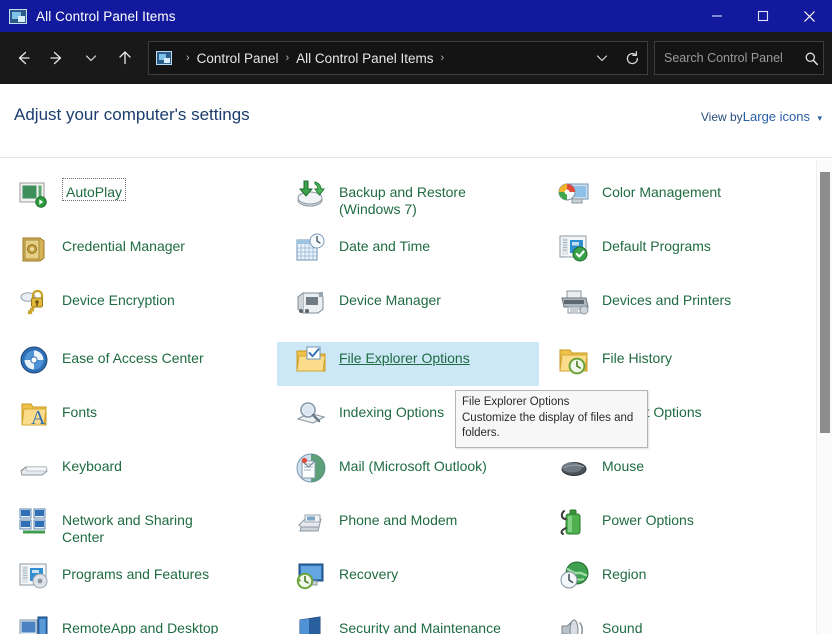 This screenshot has height=634, width=832. What do you see at coordinates (131, 364) in the screenshot?
I see `control-panel-item-ease-of-access-center: Ease of Access Center` at bounding box center [131, 364].